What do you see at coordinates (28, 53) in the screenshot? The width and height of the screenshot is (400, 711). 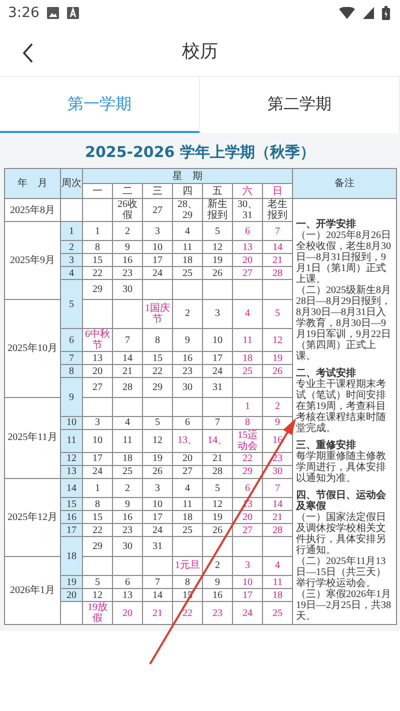 I see `chevron-left-icon` at bounding box center [28, 53].